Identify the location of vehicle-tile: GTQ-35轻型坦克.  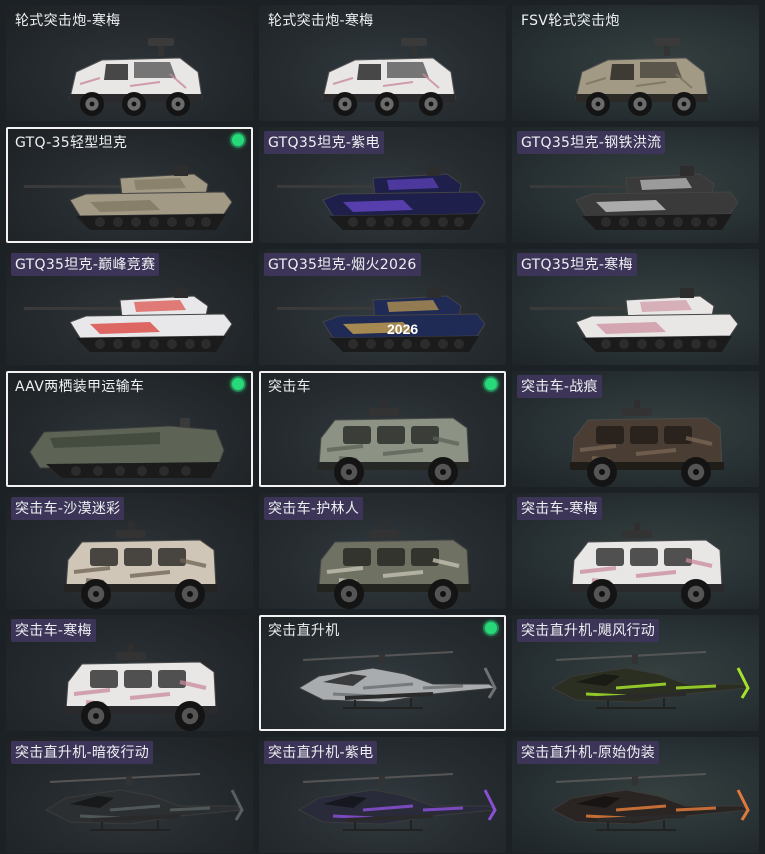
(129, 185).